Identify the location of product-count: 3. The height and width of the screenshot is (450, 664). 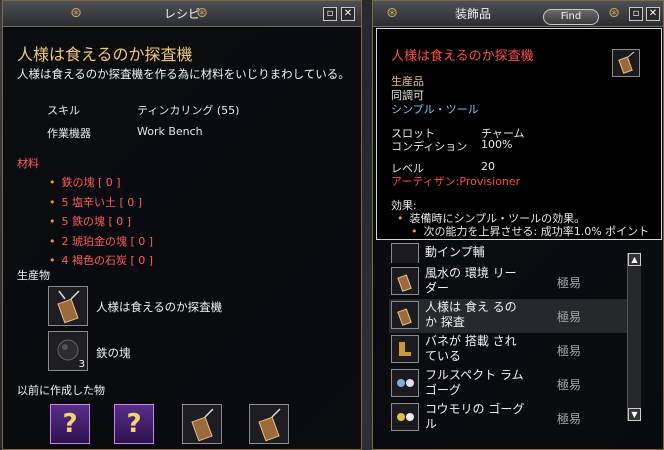
(81, 364).